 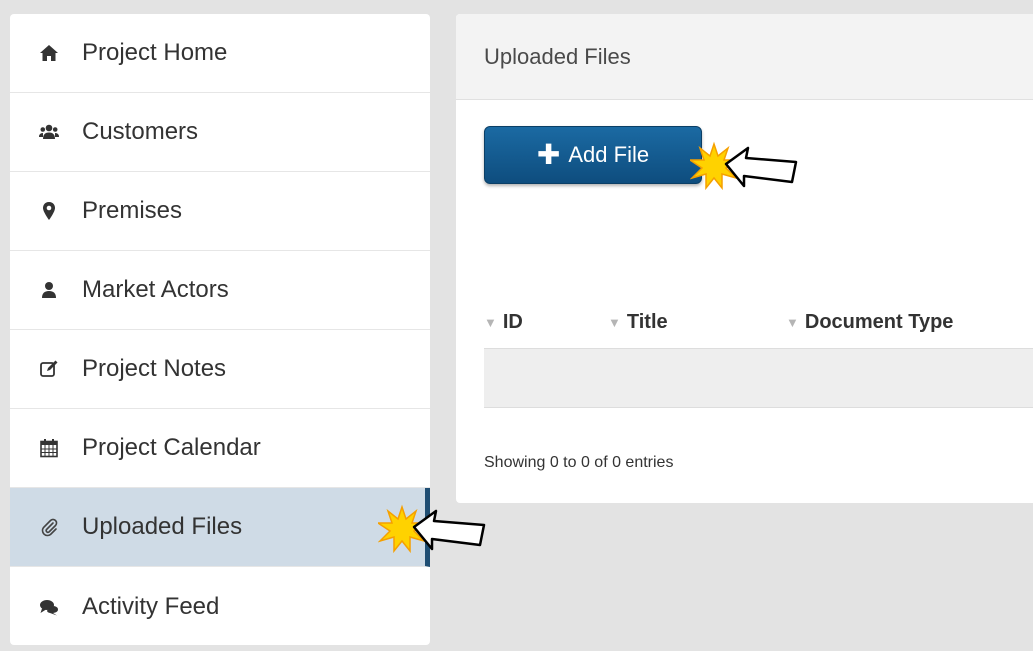 What do you see at coordinates (49, 607) in the screenshot?
I see `comments-icon` at bounding box center [49, 607].